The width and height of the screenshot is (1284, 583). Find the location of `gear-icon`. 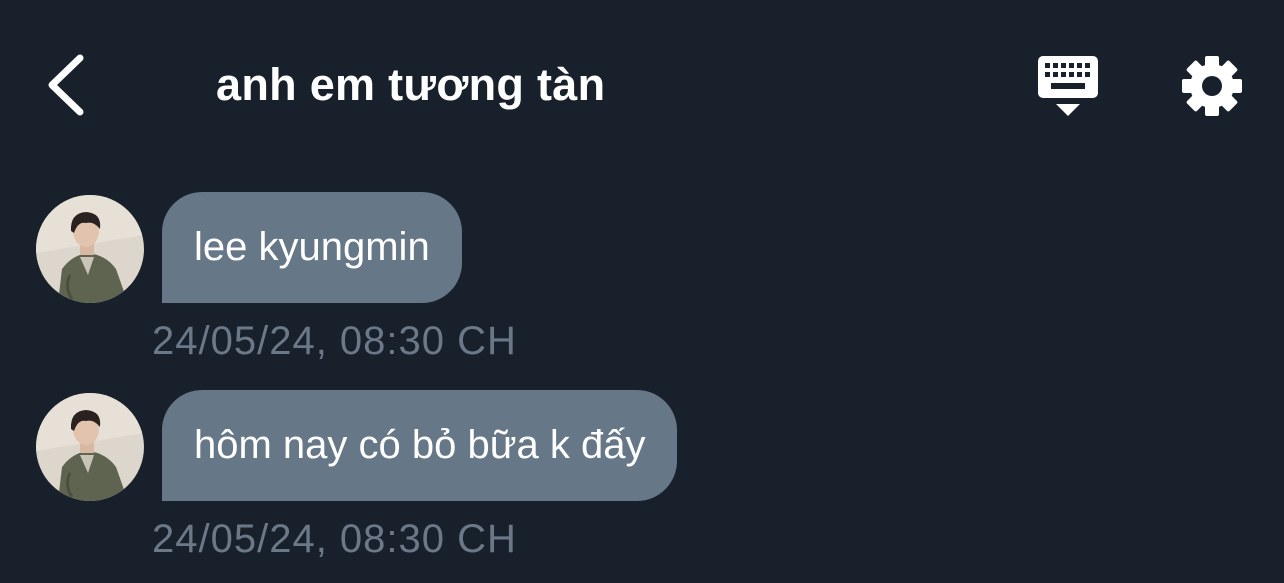

gear-icon is located at coordinates (1212, 86).